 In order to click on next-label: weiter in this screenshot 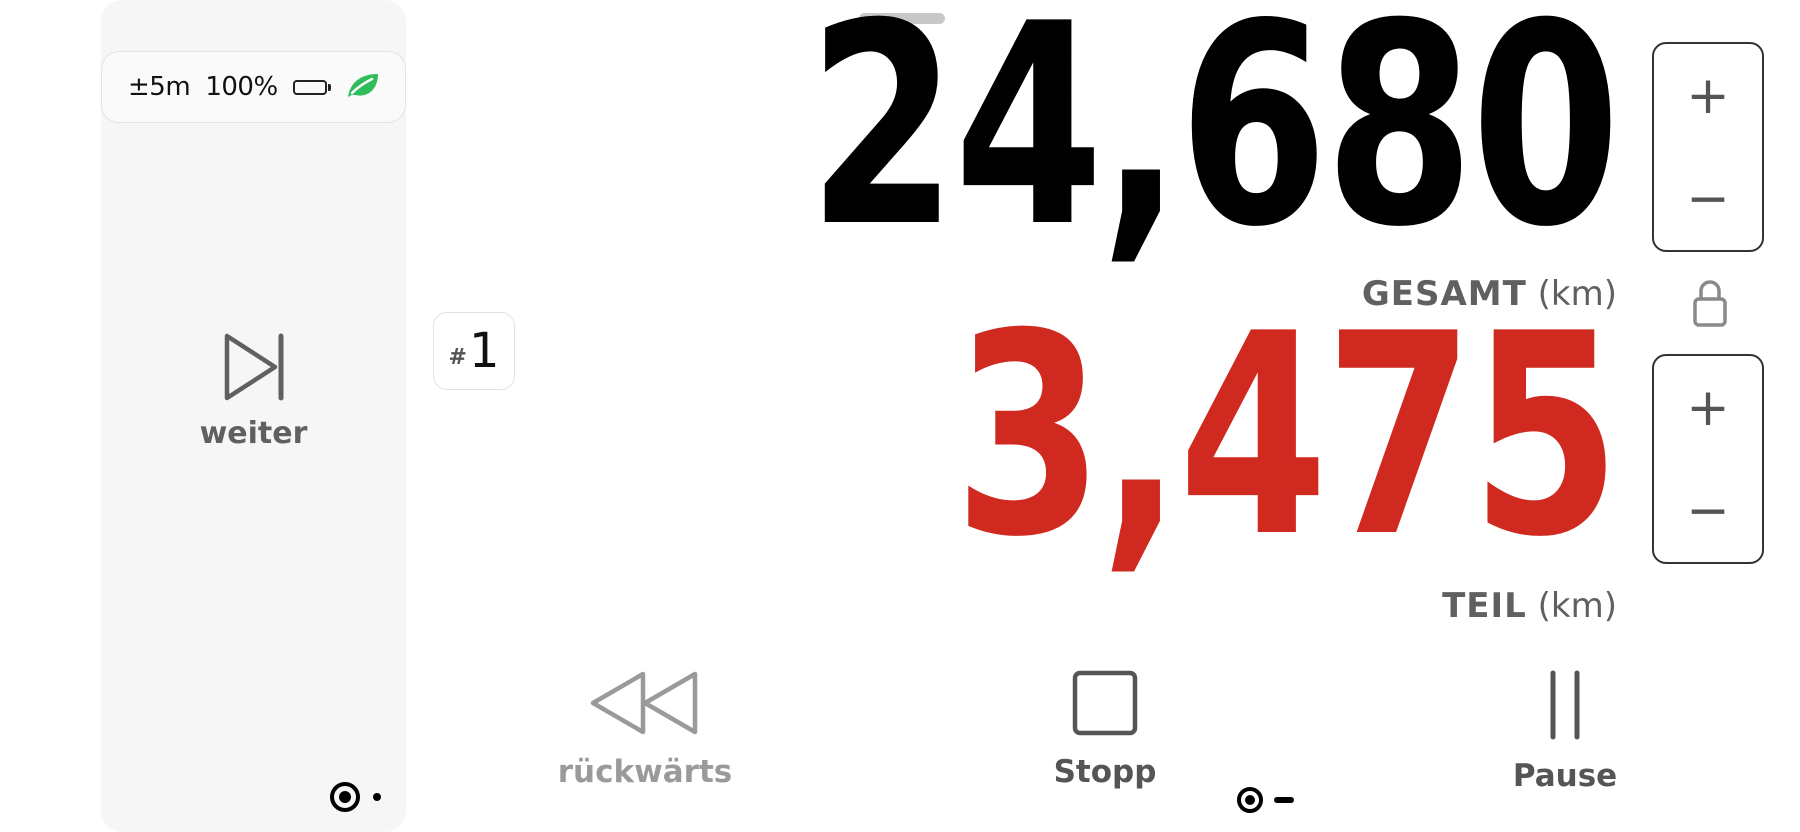, I will do `click(253, 433)`.